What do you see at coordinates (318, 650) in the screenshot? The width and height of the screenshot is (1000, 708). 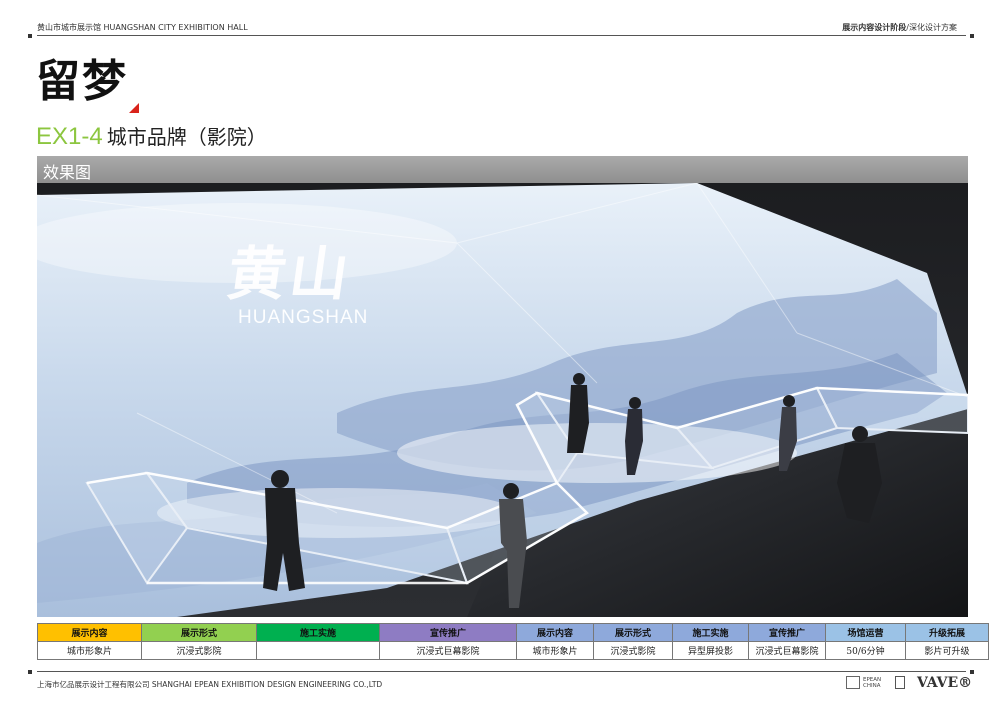 I see `table-cell` at bounding box center [318, 650].